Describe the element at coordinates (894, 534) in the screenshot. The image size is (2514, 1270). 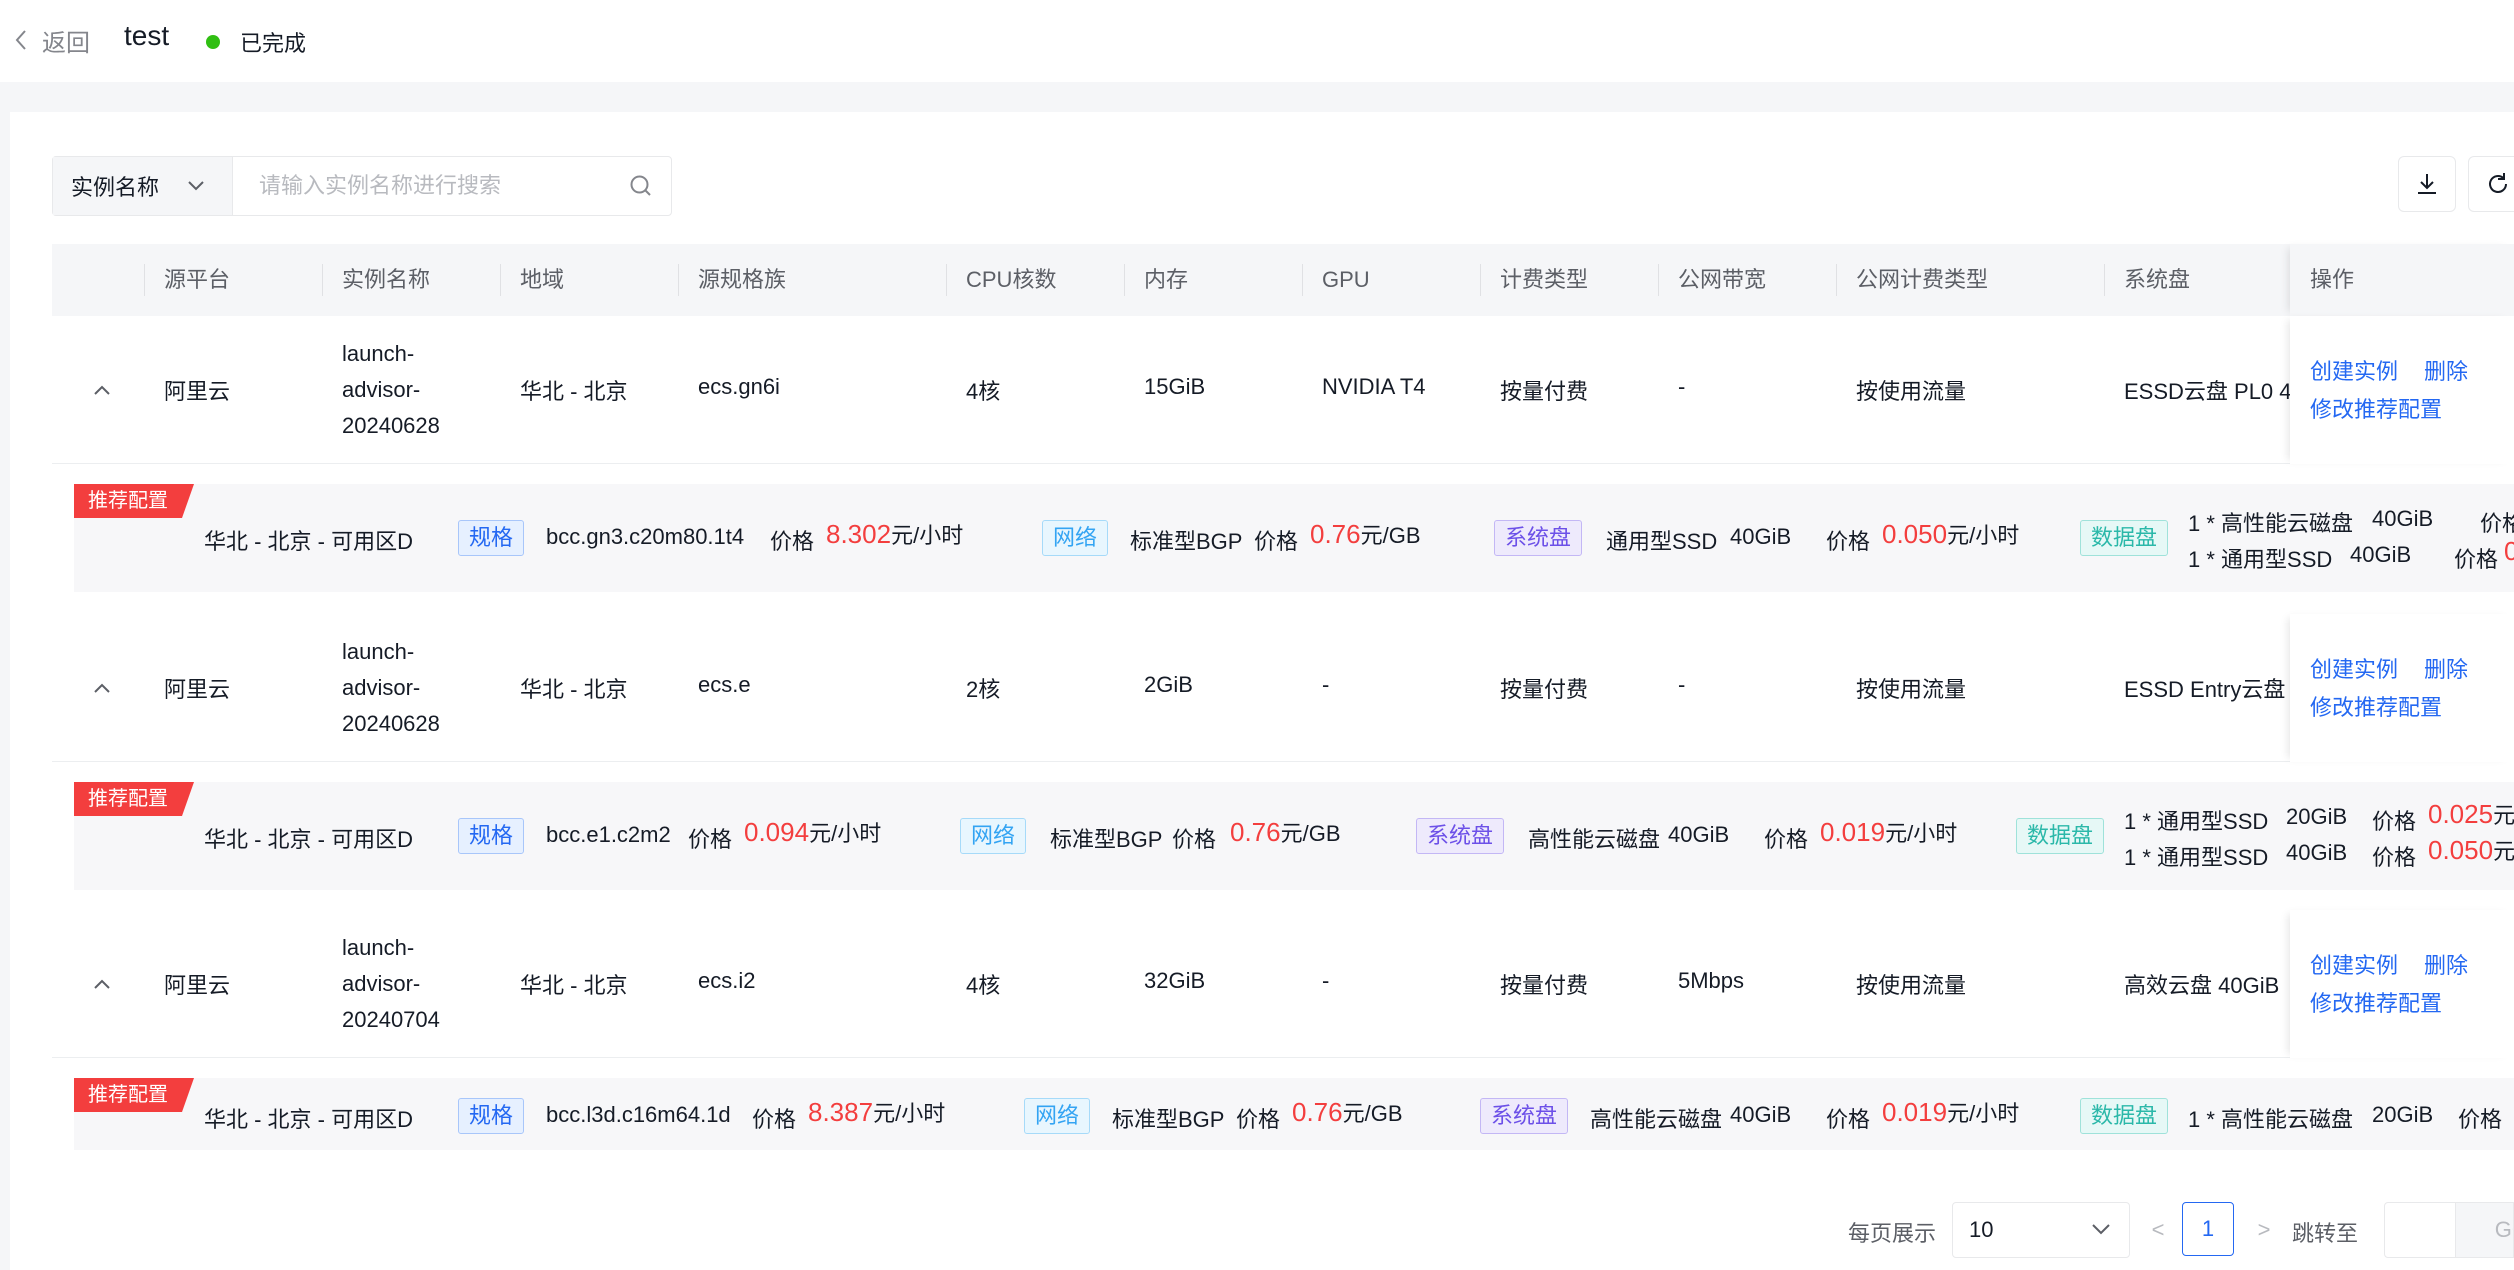
I see `rec-spec-price: 8.302元/小时` at that location.